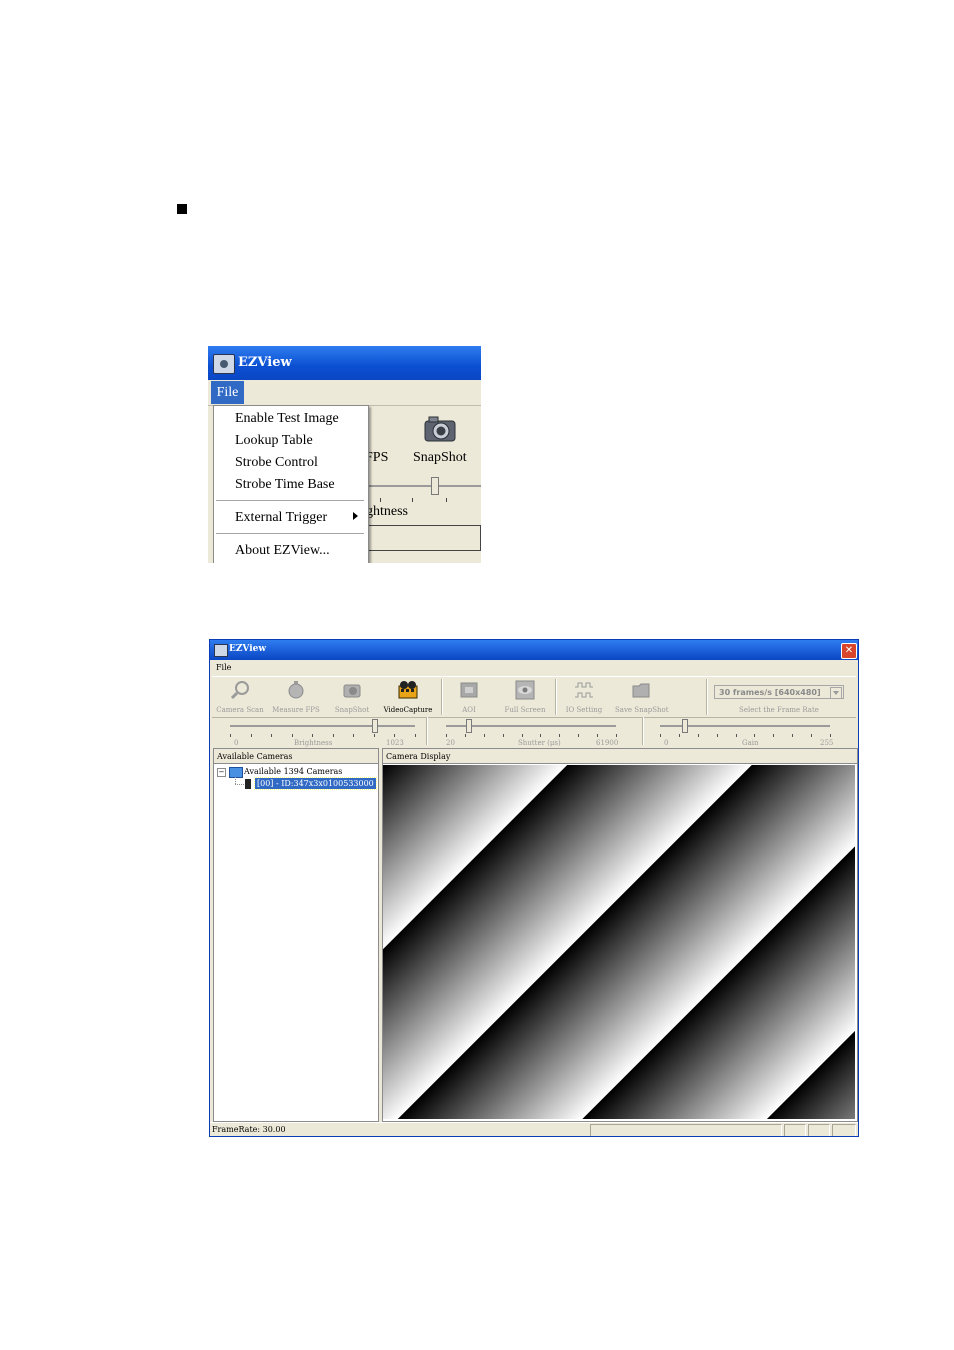 This screenshot has width=954, height=1350. What do you see at coordinates (641, 690) in the screenshot?
I see `folder-icon` at bounding box center [641, 690].